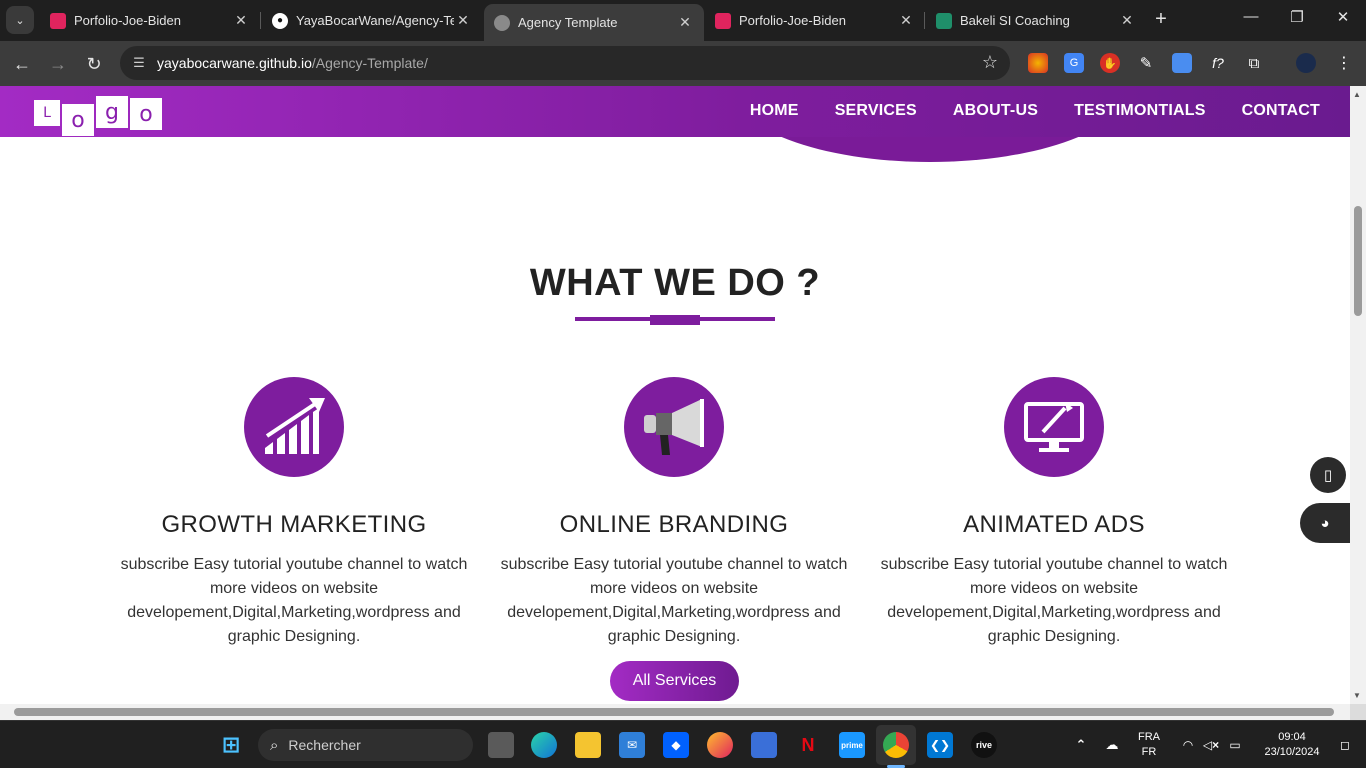 This screenshot has width=1366, height=768. Describe the element at coordinates (792, 20) in the screenshot. I see `tab-title: Porfolio-Joe-Biden` at that location.